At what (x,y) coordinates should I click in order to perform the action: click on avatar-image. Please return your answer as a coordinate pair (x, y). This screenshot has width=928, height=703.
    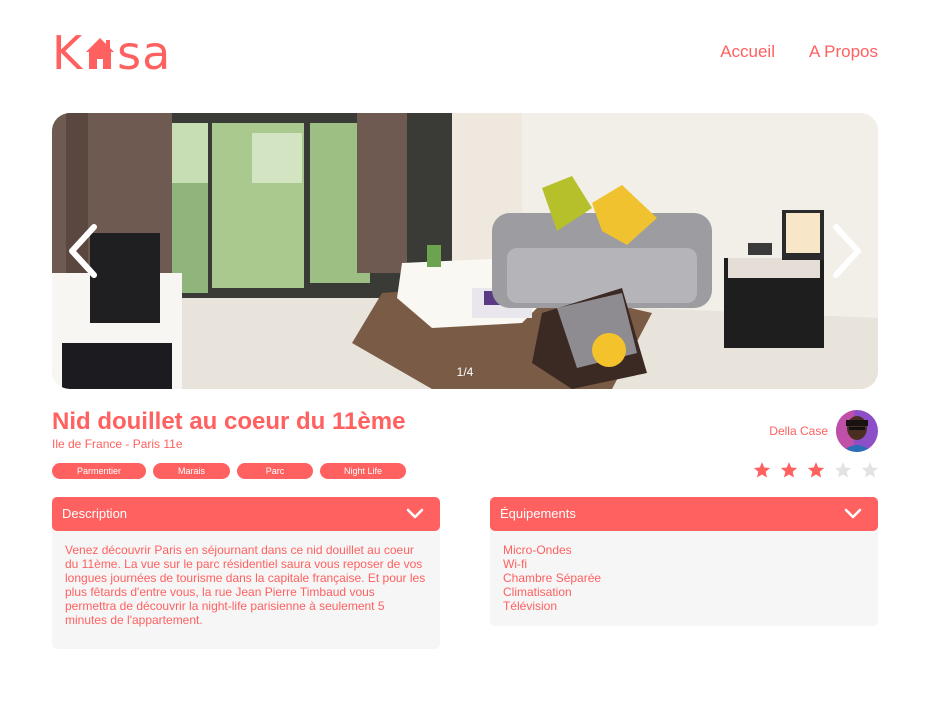
    Looking at the image, I should click on (857, 431).